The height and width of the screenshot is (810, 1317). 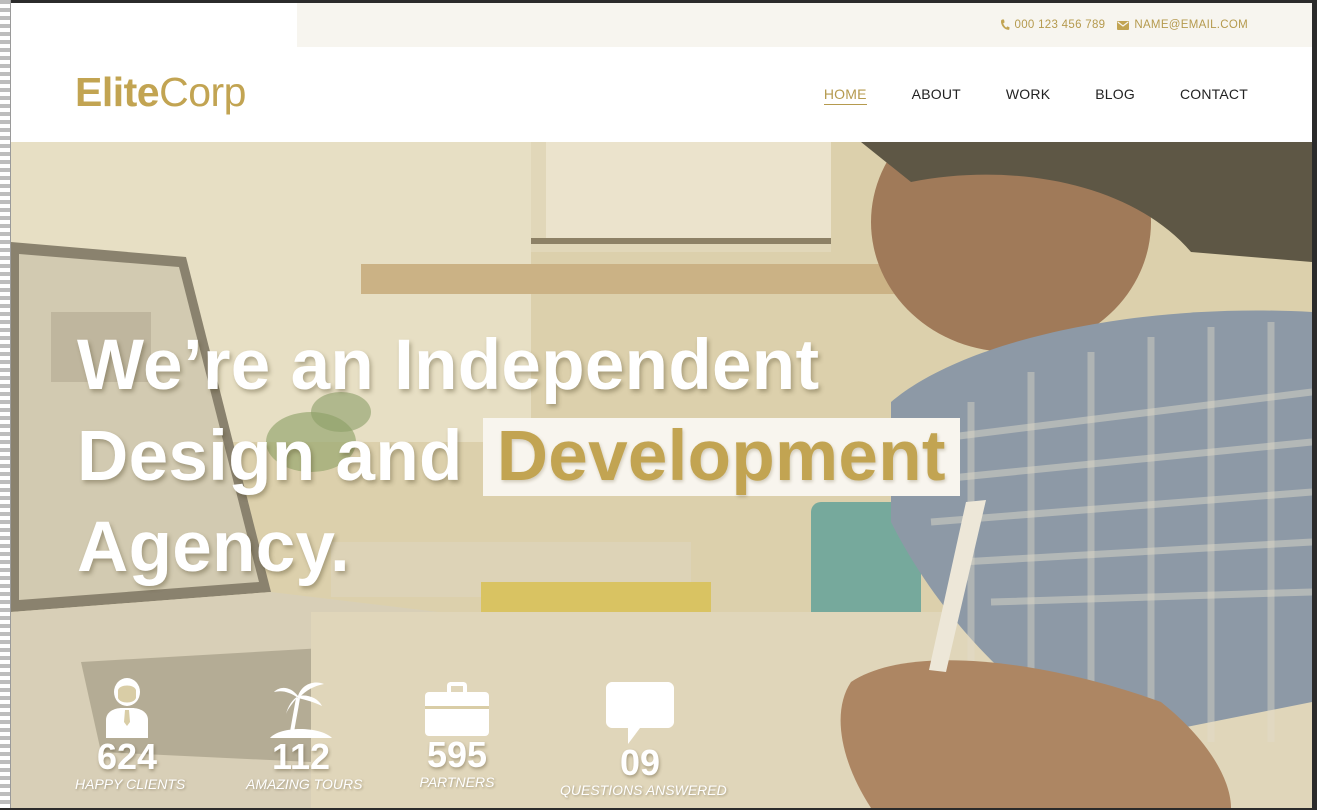 I want to click on brand-name-bold: Elite, so click(x=117, y=92).